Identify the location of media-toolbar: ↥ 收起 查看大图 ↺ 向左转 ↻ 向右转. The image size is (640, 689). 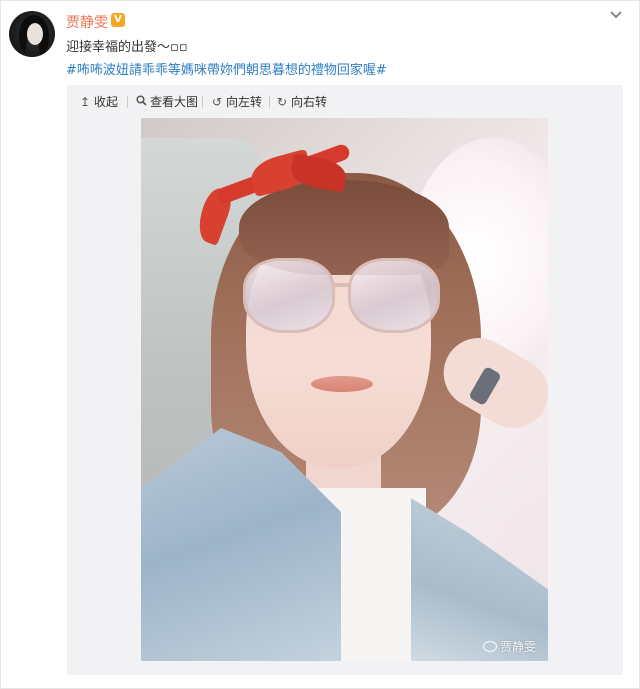
(345, 102).